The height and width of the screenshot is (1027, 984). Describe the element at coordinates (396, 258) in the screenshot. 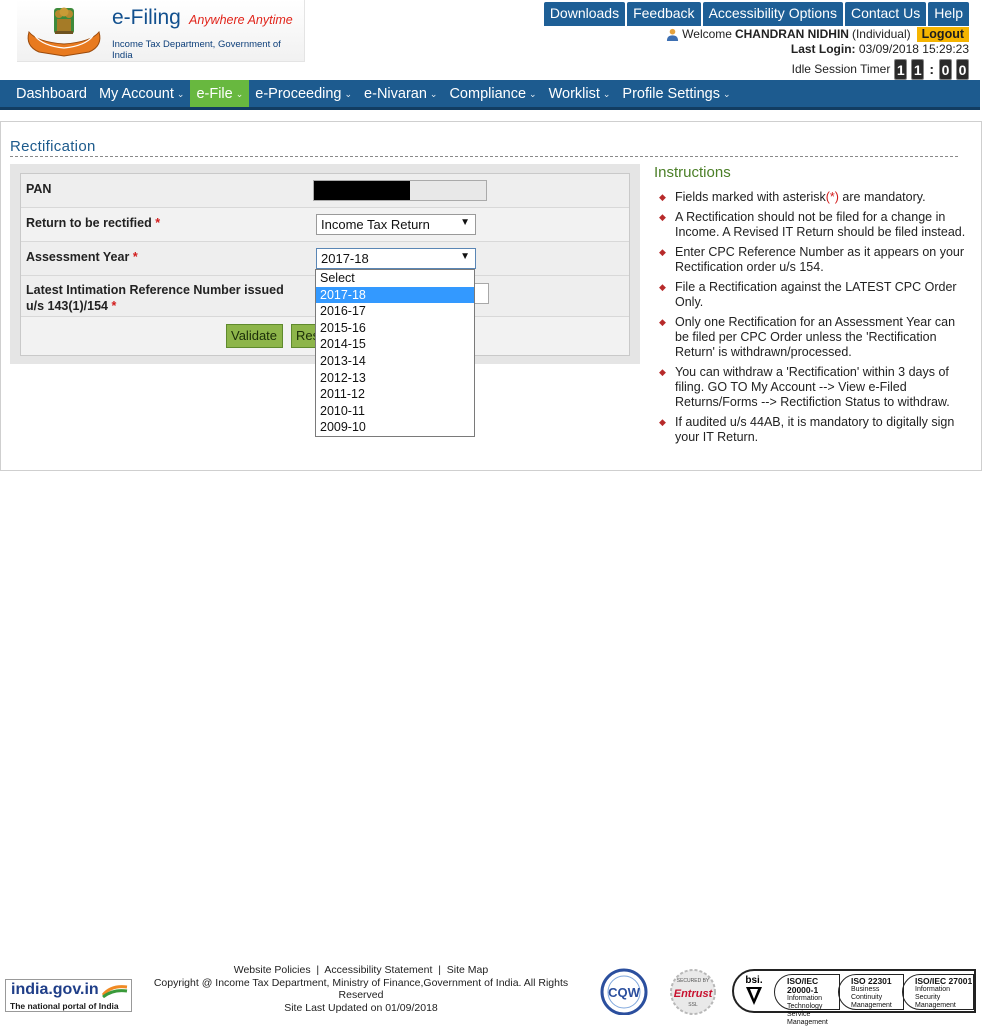

I see `assessment-year-select: 2017-18 ▼` at that location.